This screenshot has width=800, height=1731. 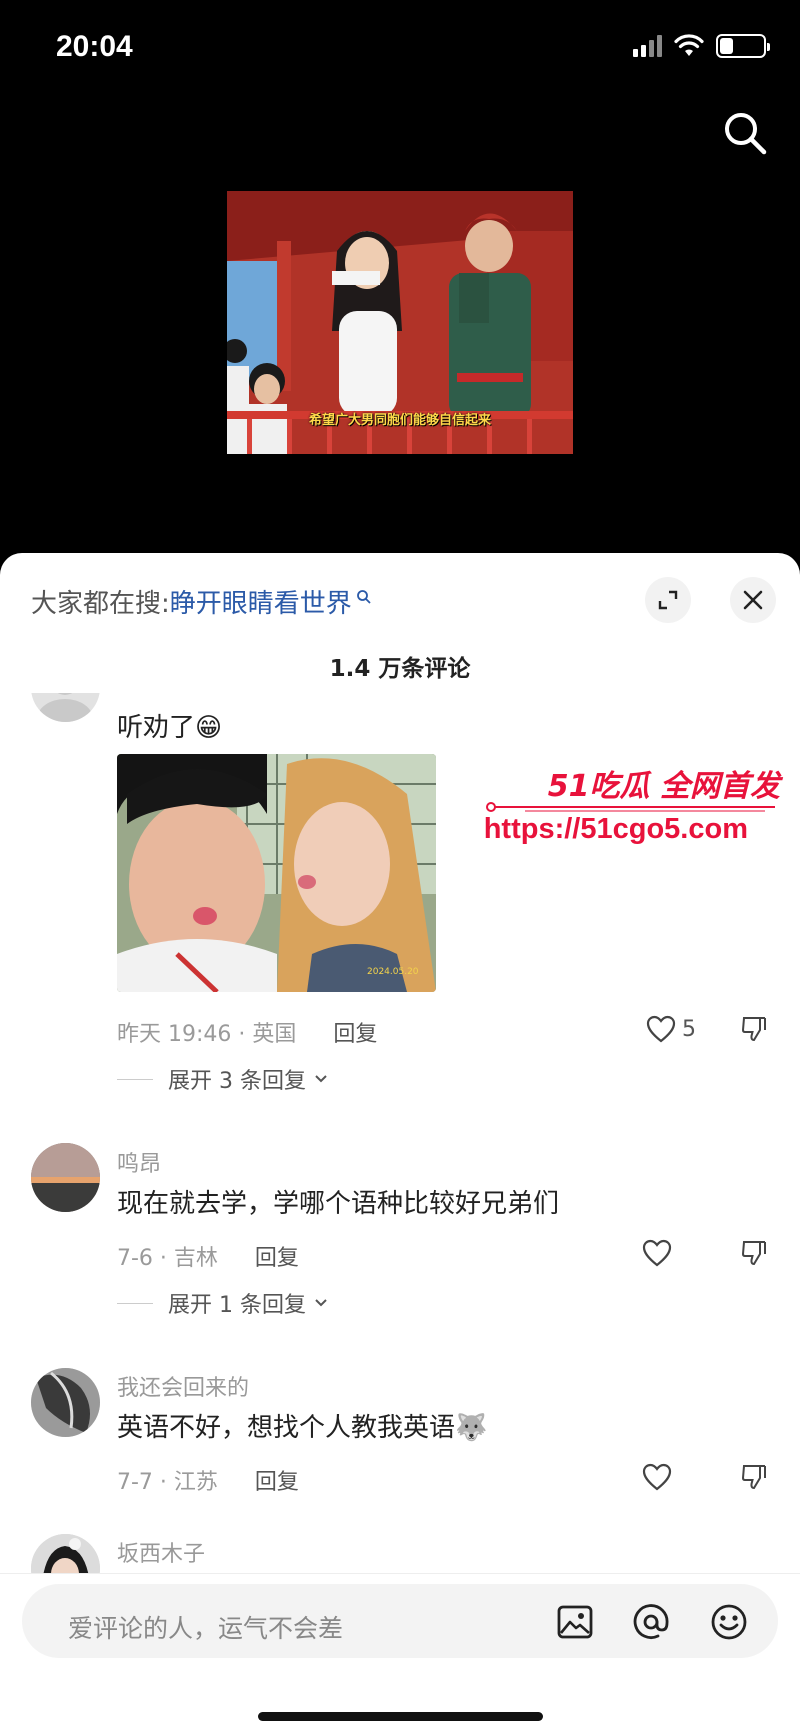 I want to click on comment-text: 听劝了😁, so click(x=170, y=728).